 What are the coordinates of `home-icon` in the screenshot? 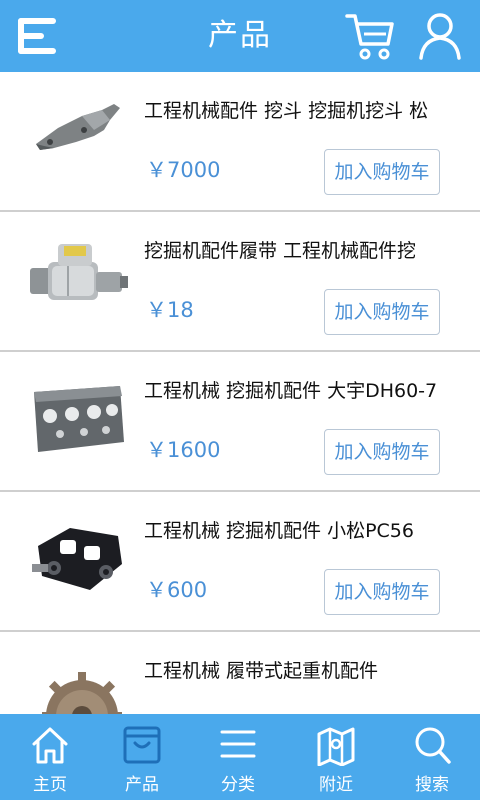 It's located at (50, 745).